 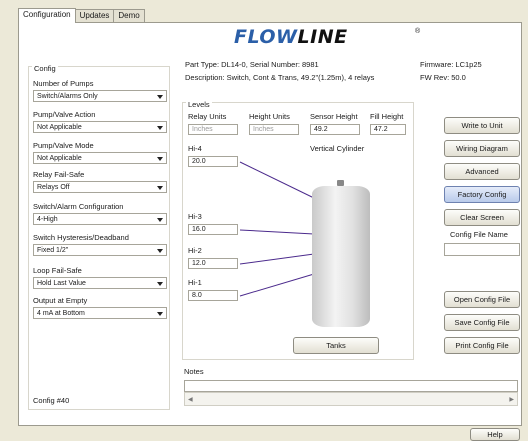 I want to click on hi2-line, so click(x=277, y=259).